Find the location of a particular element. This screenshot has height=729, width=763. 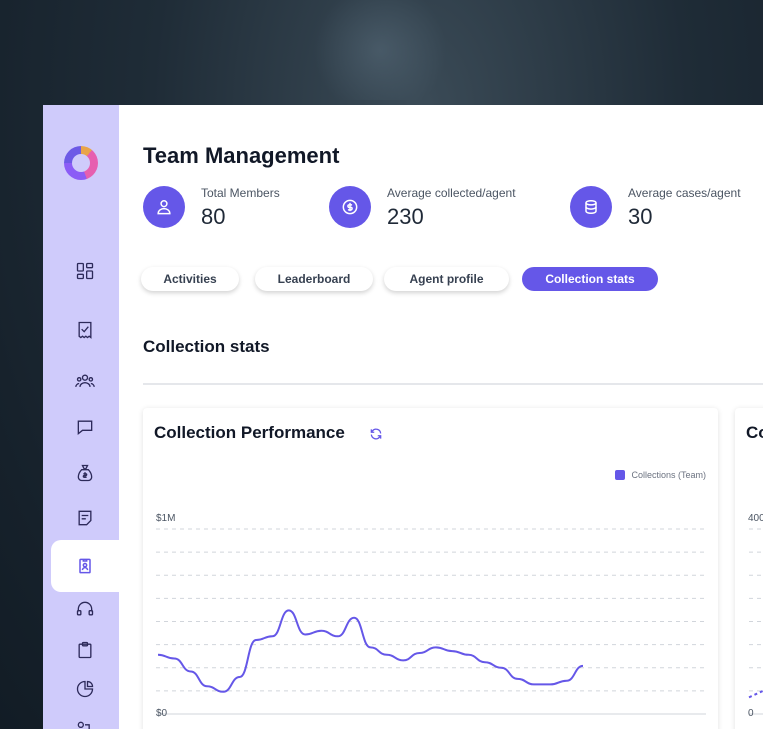

sidebar is located at coordinates (81, 417).